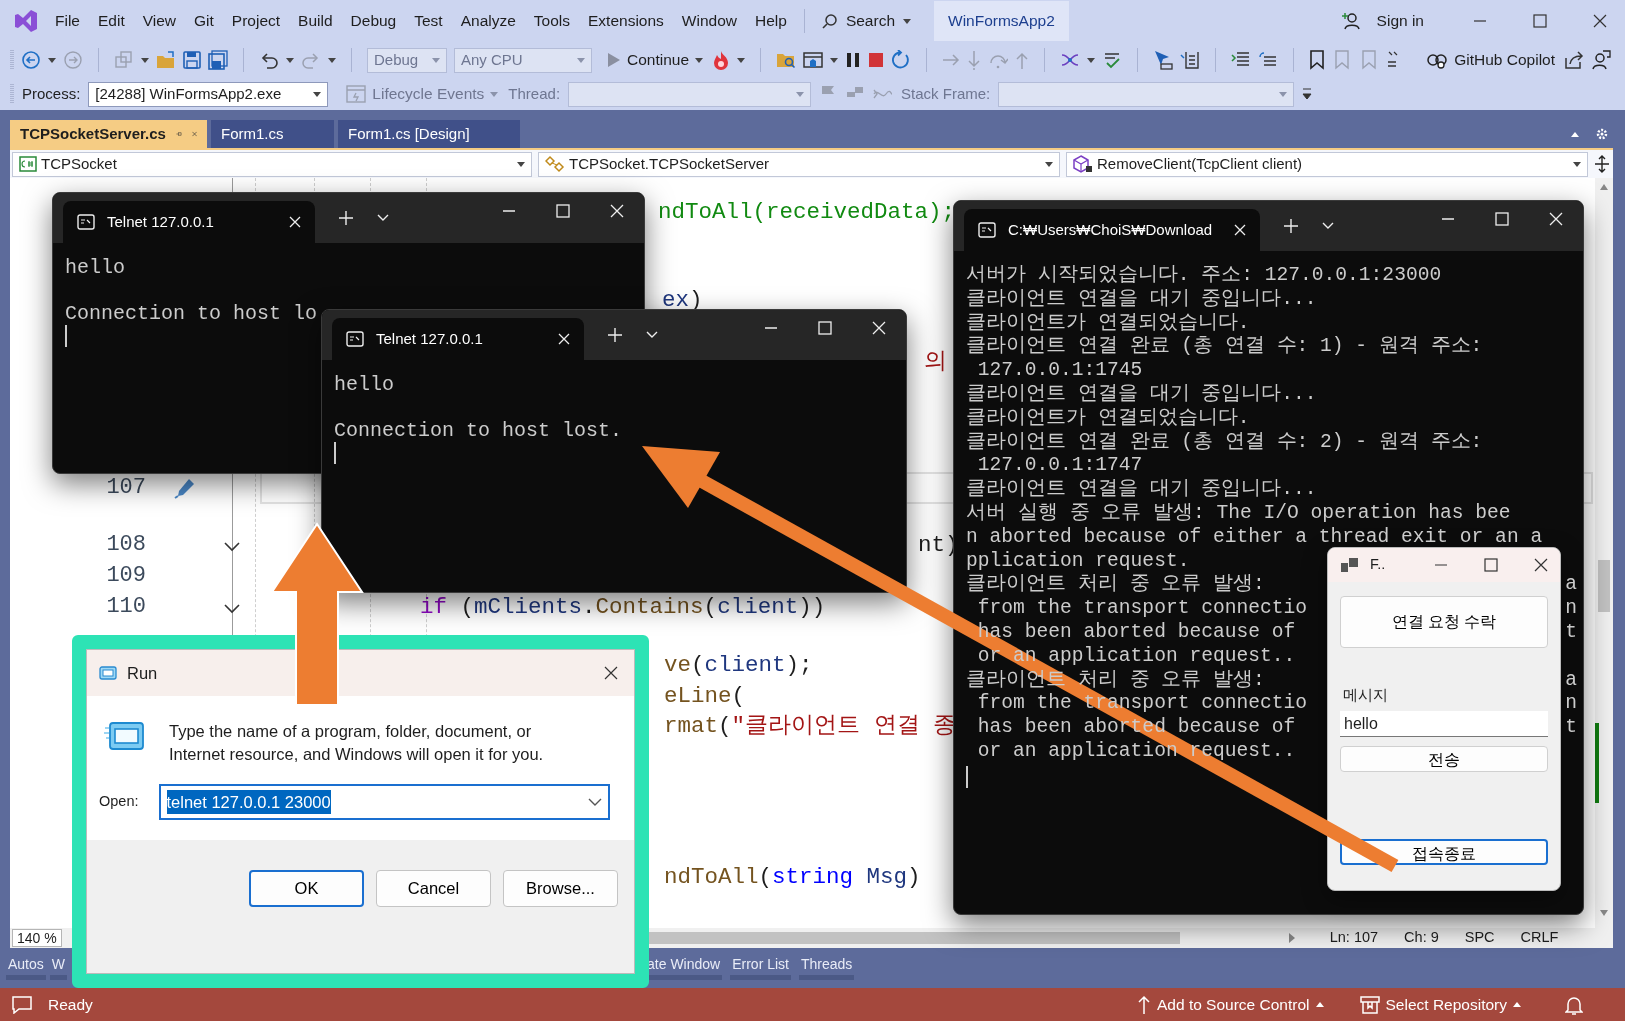 The width and height of the screenshot is (1625, 1021). What do you see at coordinates (1163, 60) in the screenshot?
I see `pointer-icon` at bounding box center [1163, 60].